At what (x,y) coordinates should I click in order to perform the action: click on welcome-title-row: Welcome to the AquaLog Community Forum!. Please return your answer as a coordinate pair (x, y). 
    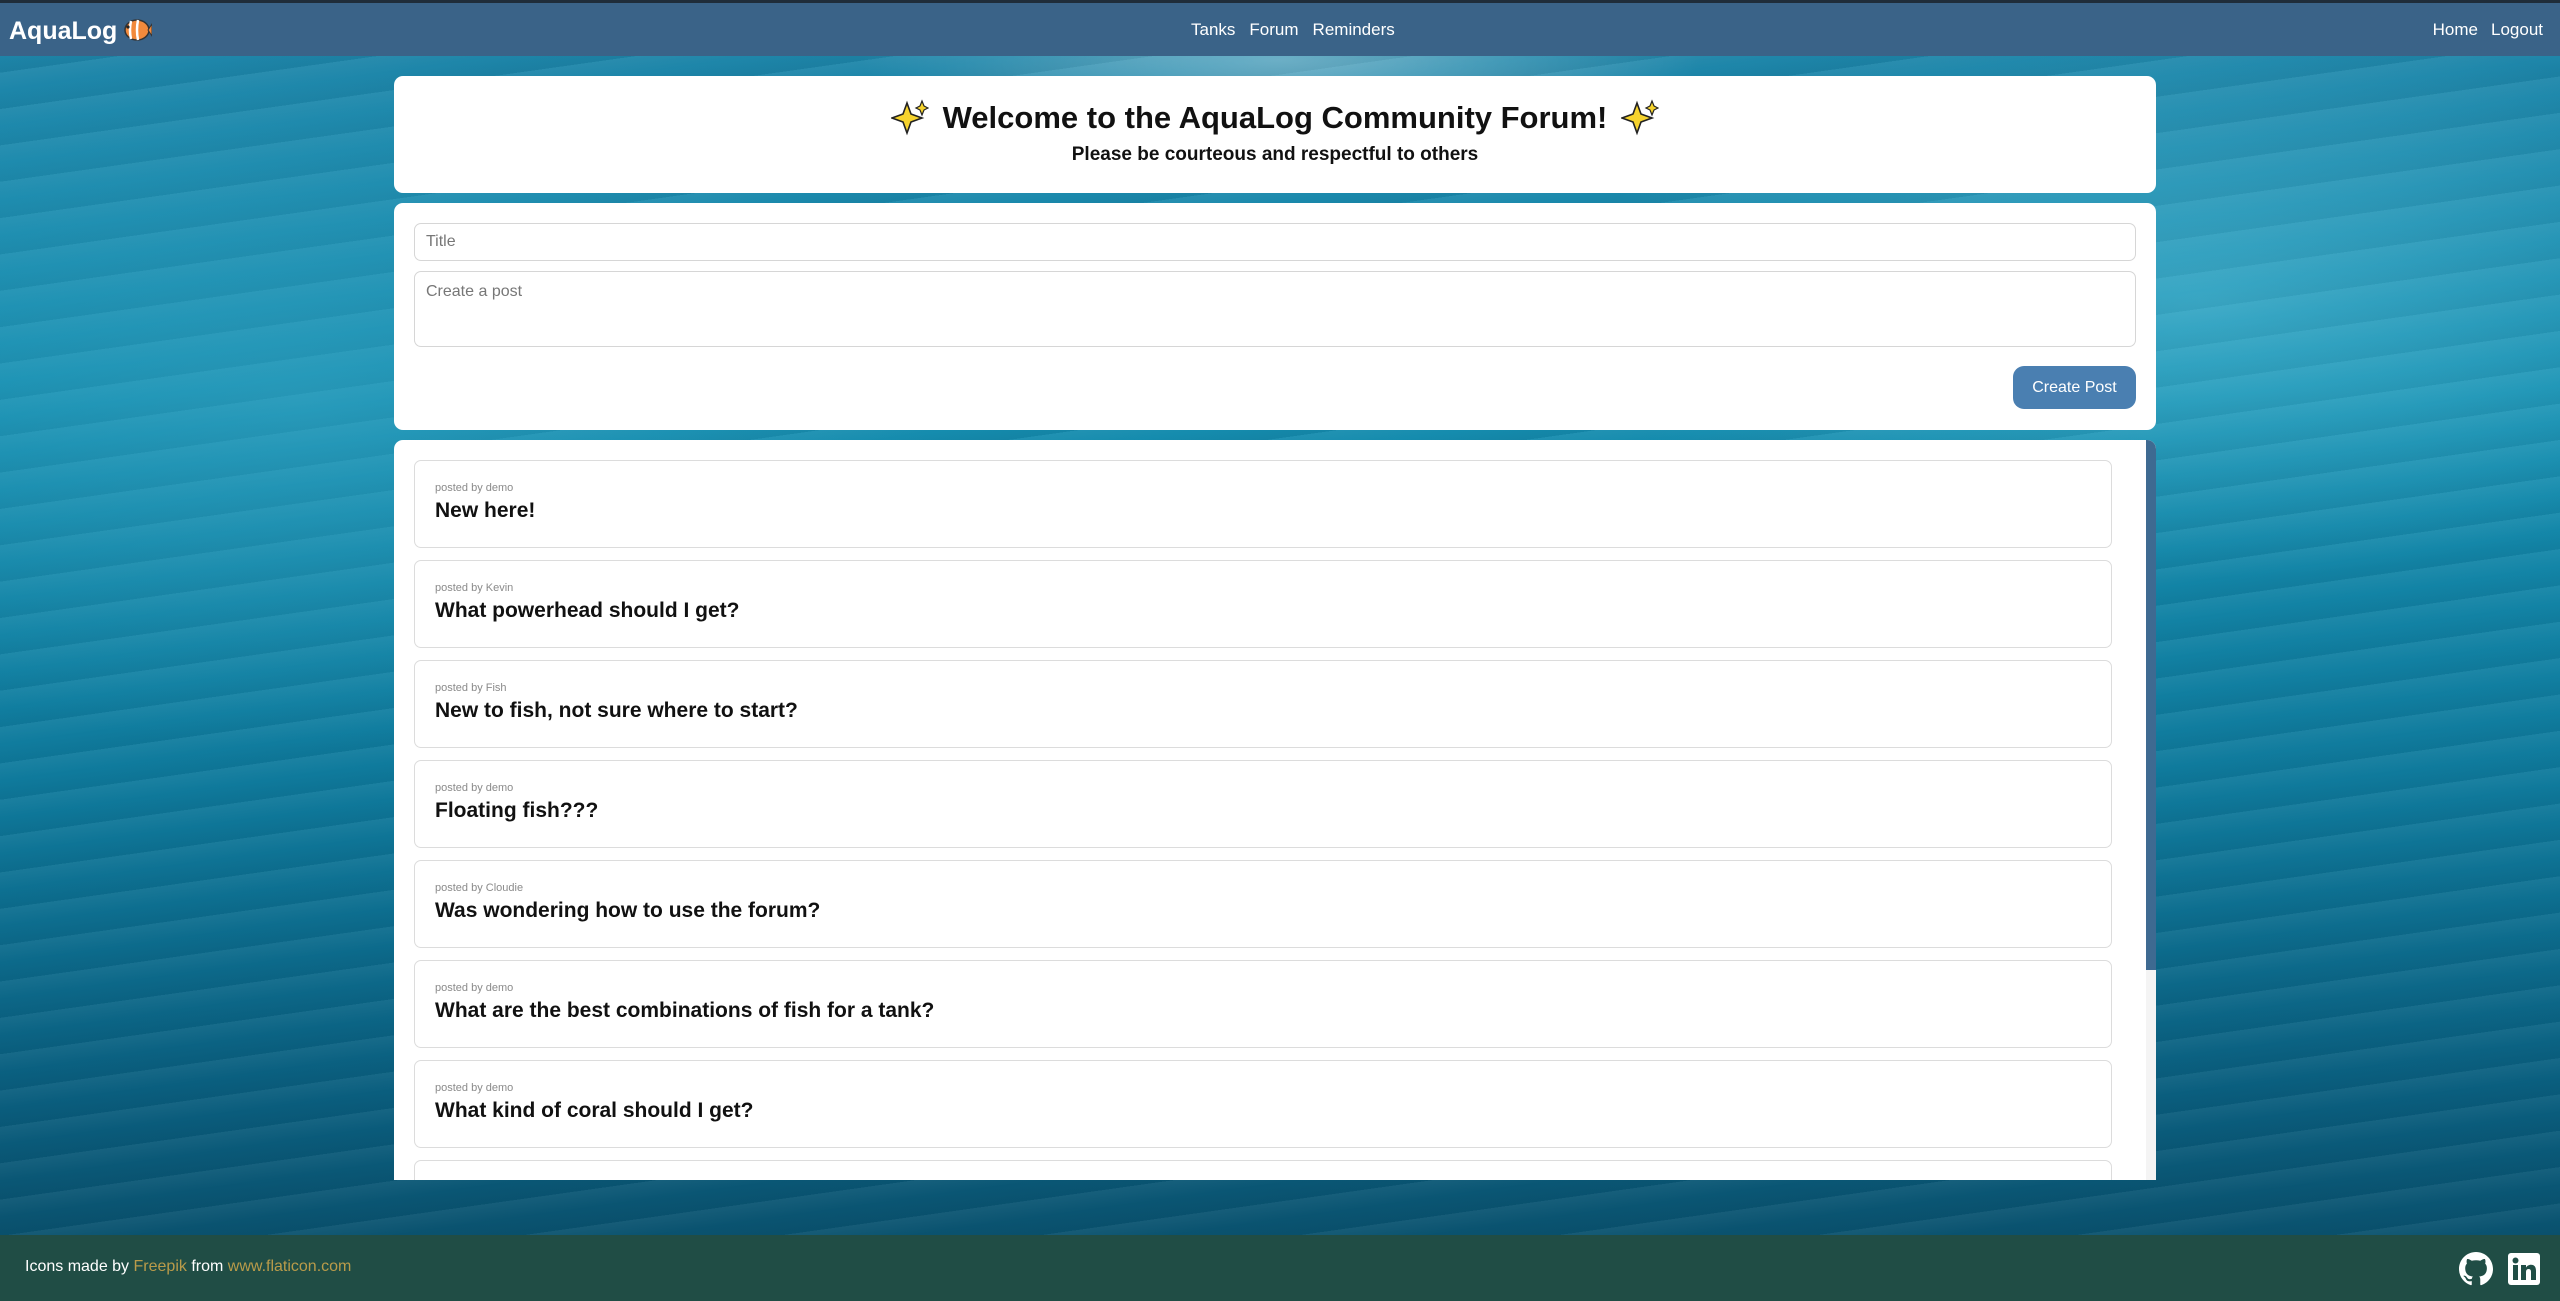
    Looking at the image, I should click on (1275, 118).